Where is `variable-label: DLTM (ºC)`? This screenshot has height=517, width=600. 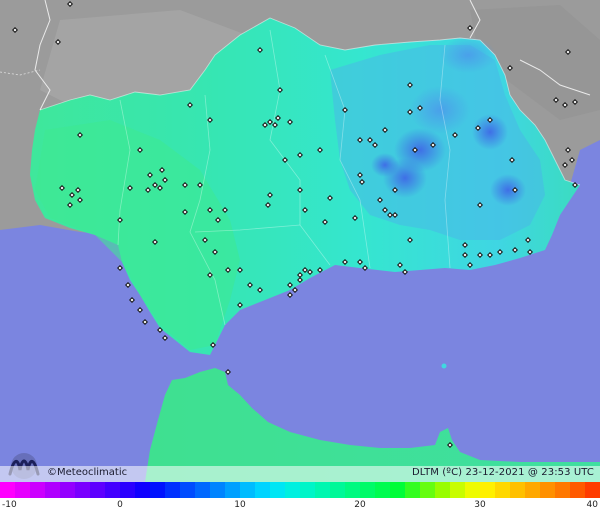
variable-label: DLTM (ºC) is located at coordinates (437, 472).